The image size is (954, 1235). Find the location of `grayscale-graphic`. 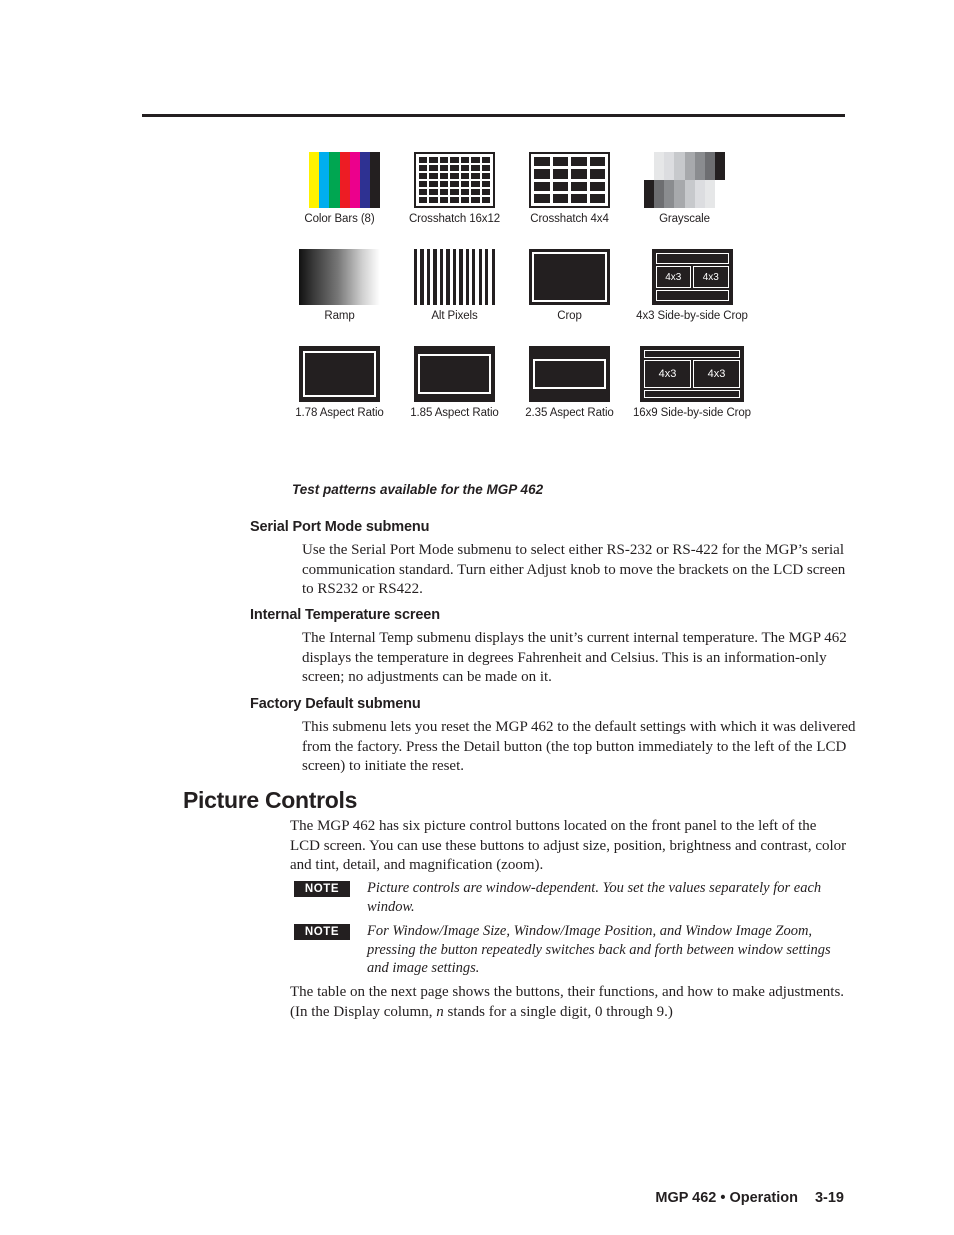

grayscale-graphic is located at coordinates (684, 180).